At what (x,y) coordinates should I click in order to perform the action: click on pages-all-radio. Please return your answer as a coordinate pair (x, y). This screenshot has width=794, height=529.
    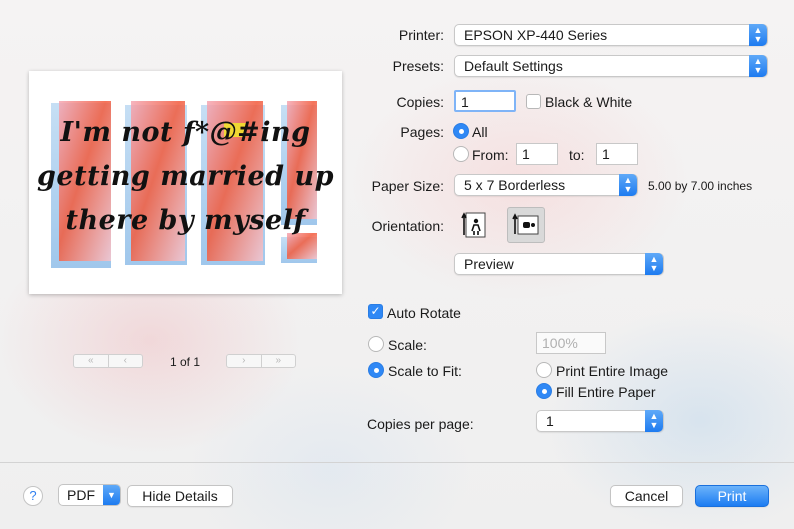
    Looking at the image, I should click on (461, 131).